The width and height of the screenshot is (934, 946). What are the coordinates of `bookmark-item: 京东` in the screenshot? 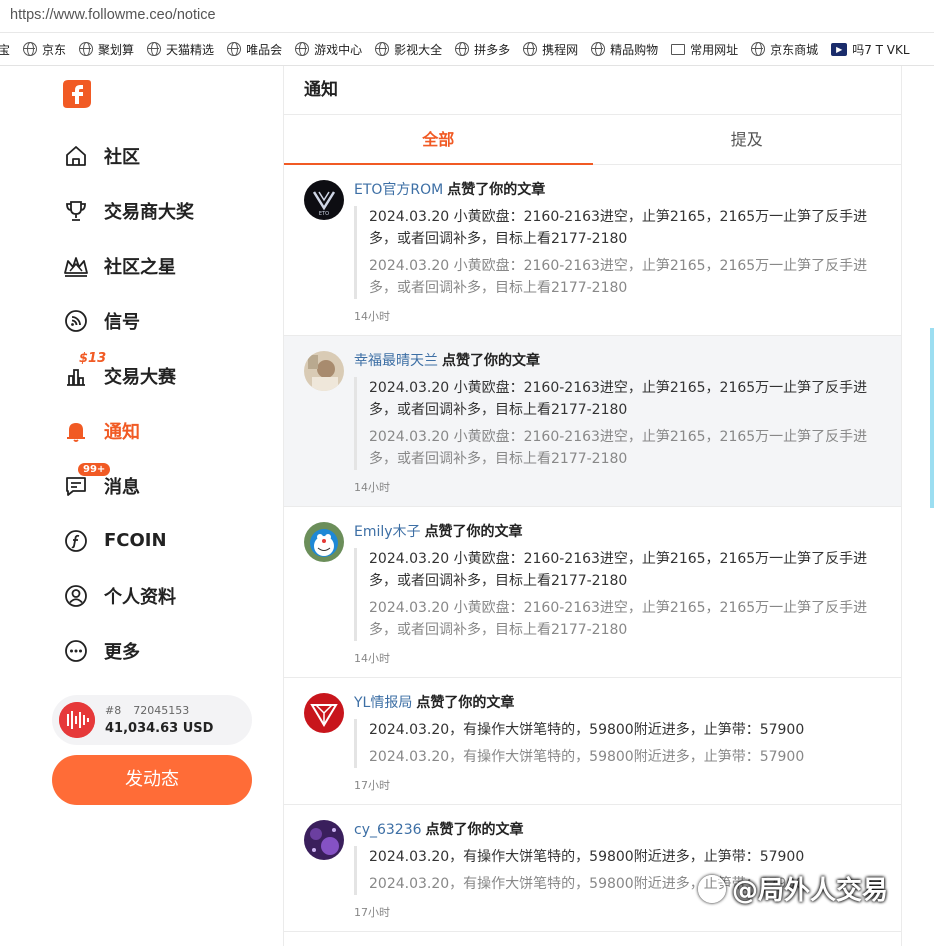 It's located at (44, 49).